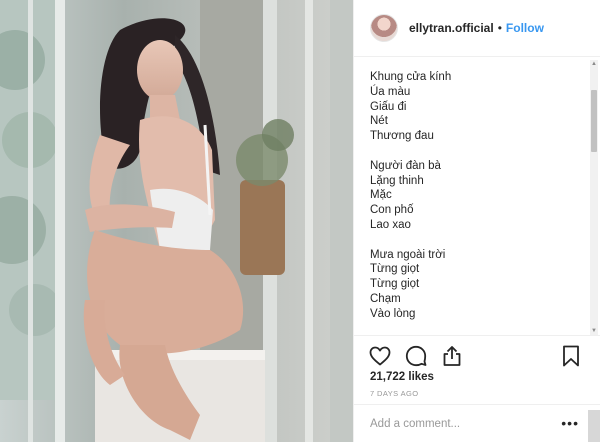 This screenshot has width=600, height=442. Describe the element at coordinates (388, 106) in the screenshot. I see `caption-line: Giấu đi` at that location.